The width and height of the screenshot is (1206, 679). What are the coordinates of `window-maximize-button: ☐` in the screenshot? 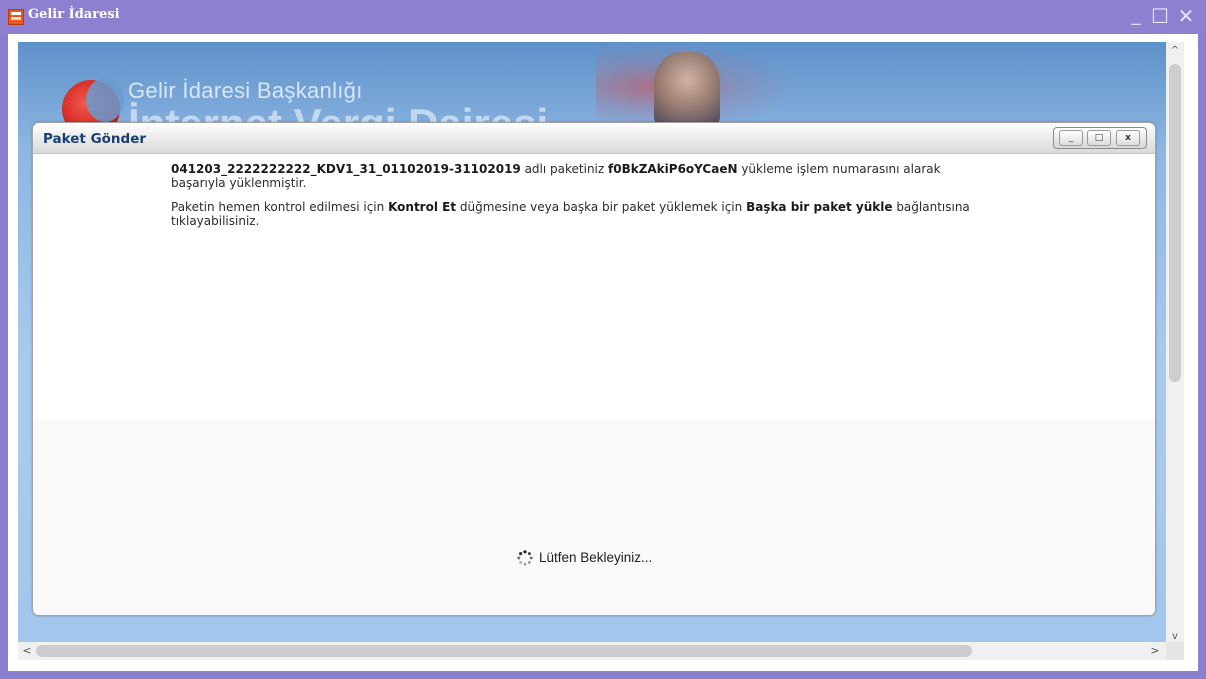 It's located at (1160, 16).